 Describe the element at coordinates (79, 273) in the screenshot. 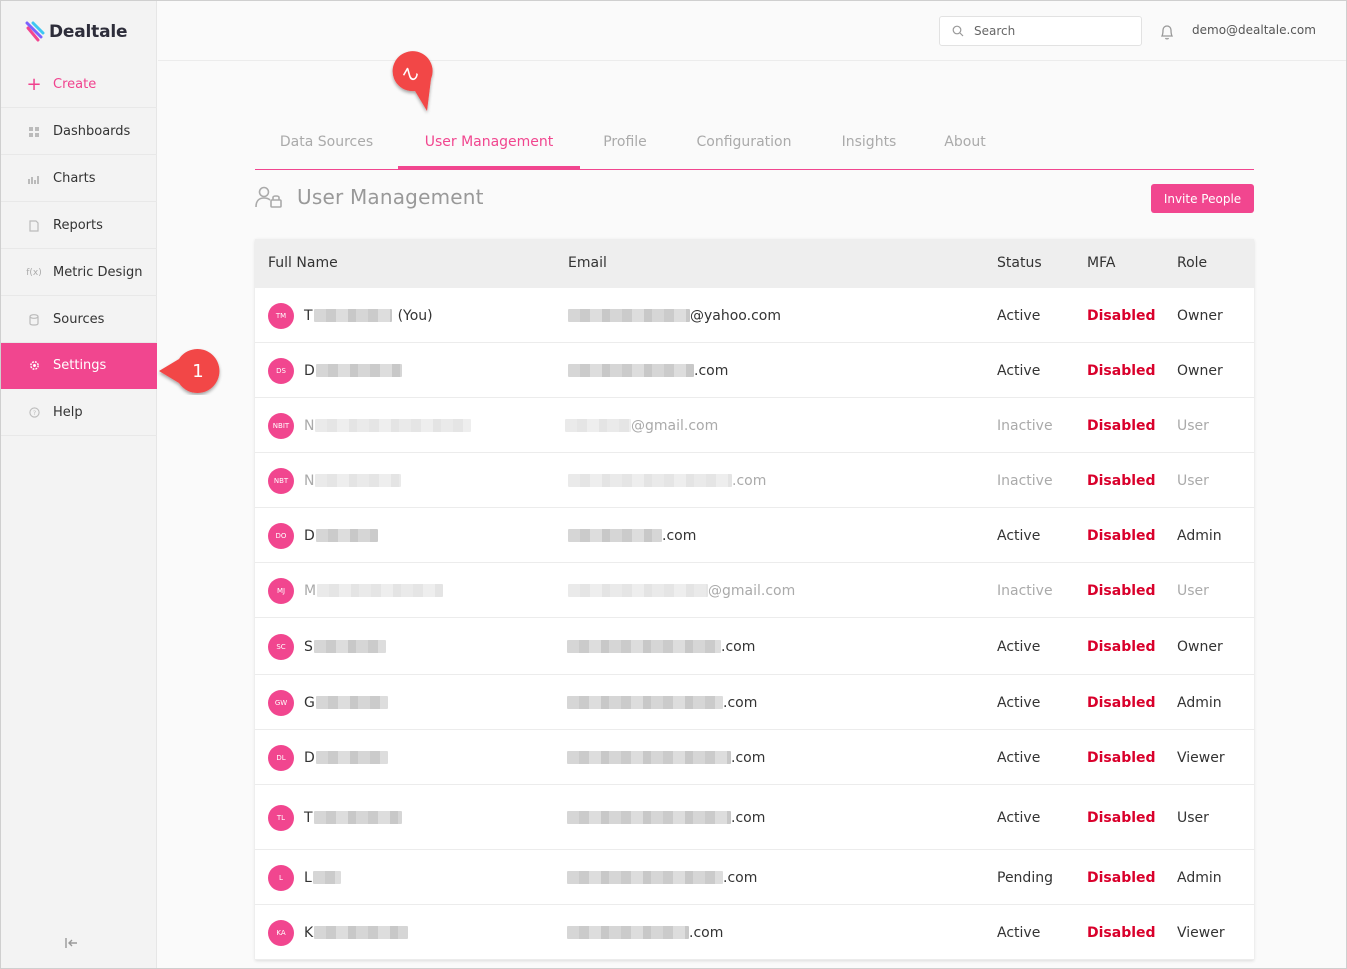

I see `sidebar-item-metric-design: f(x) Metric Design` at that location.